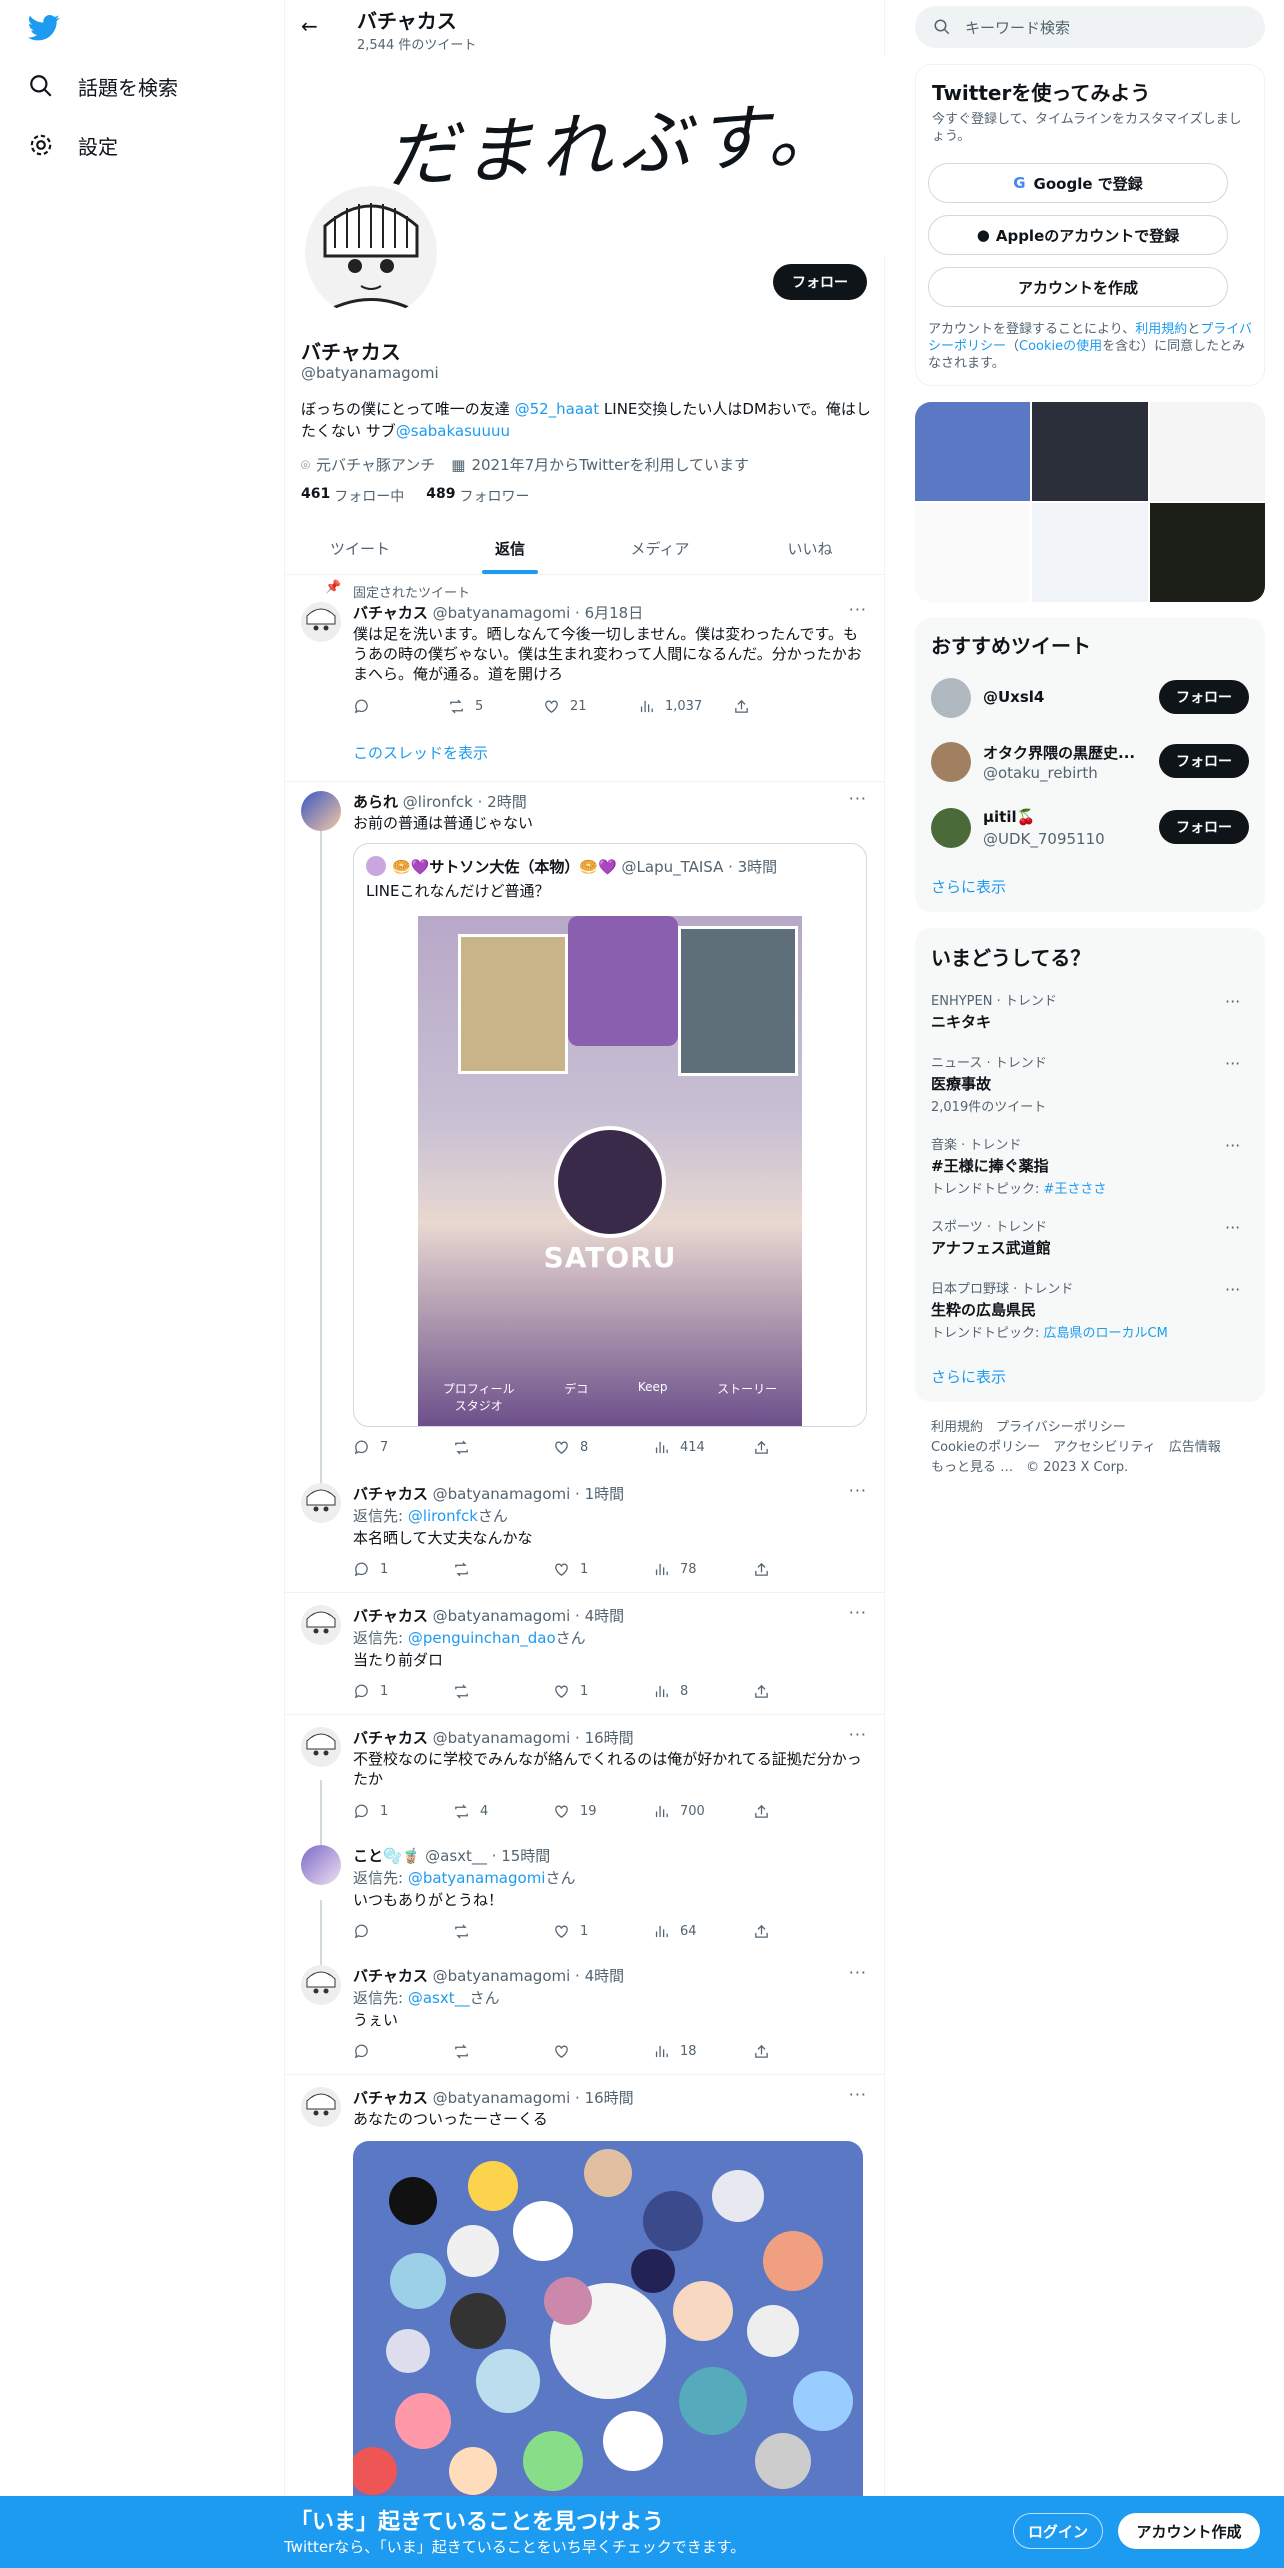  What do you see at coordinates (703, 1811) in the screenshot?
I see `views-button: 700` at bounding box center [703, 1811].